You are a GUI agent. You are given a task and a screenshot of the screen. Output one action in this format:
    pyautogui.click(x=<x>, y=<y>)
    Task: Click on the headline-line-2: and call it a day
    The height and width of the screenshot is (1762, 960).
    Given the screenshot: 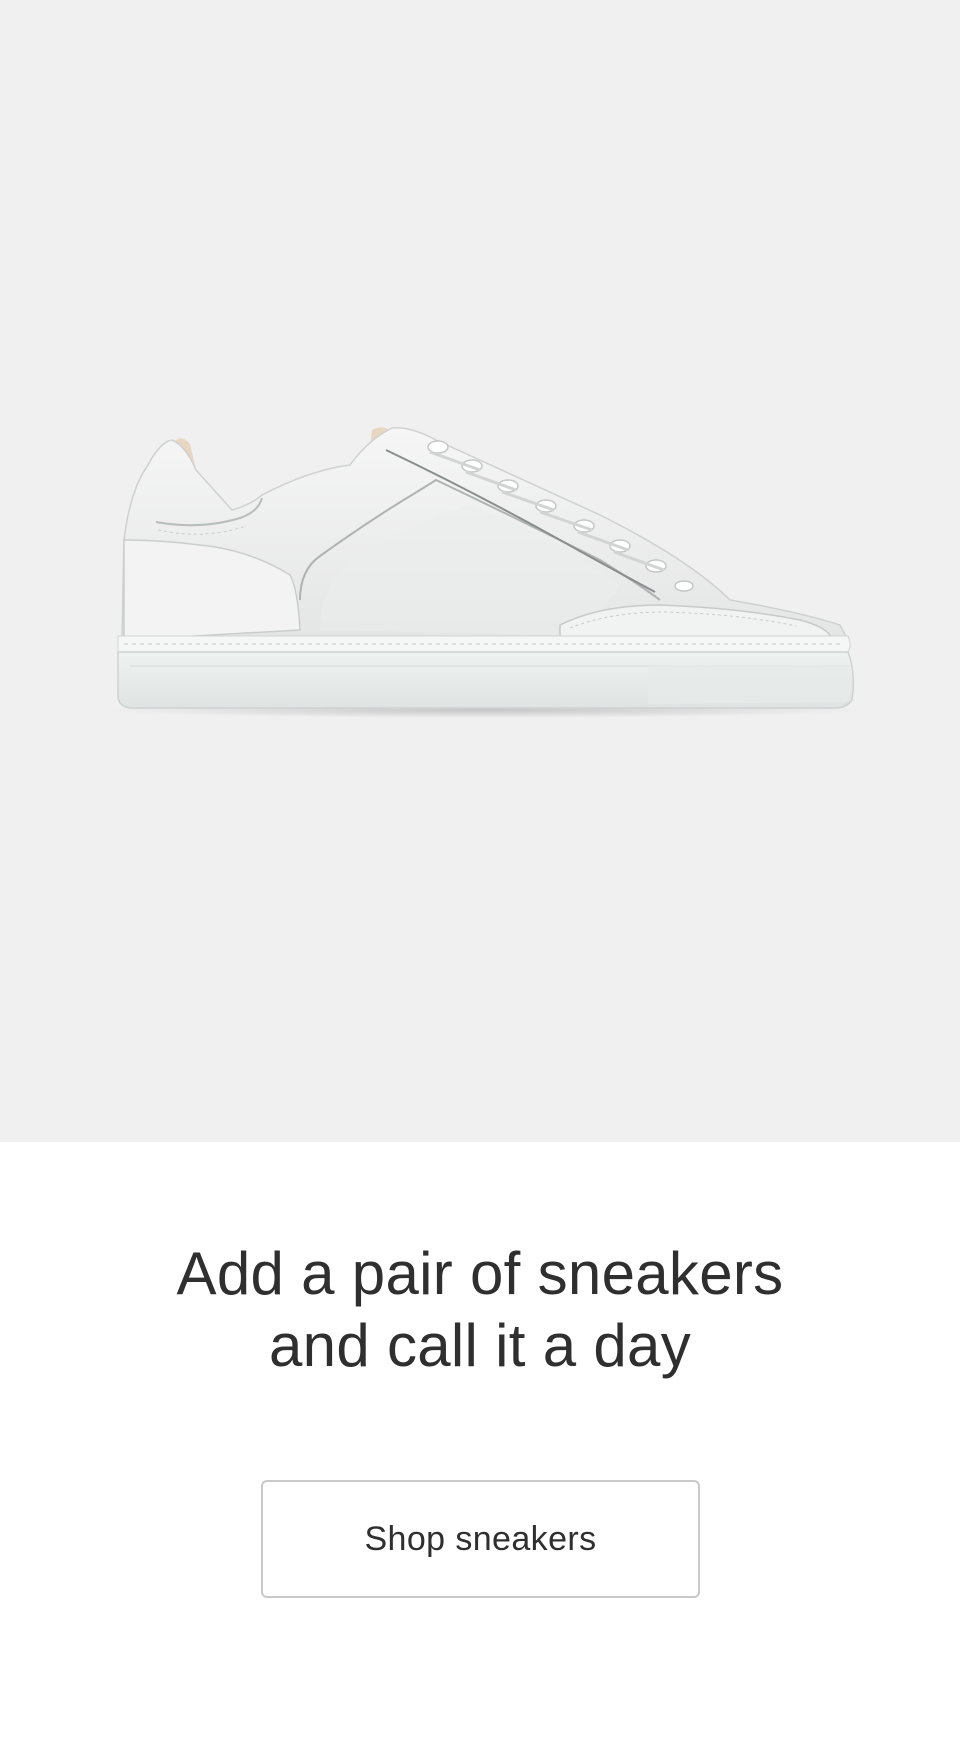 What is the action you would take?
    pyautogui.click(x=480, y=1345)
    